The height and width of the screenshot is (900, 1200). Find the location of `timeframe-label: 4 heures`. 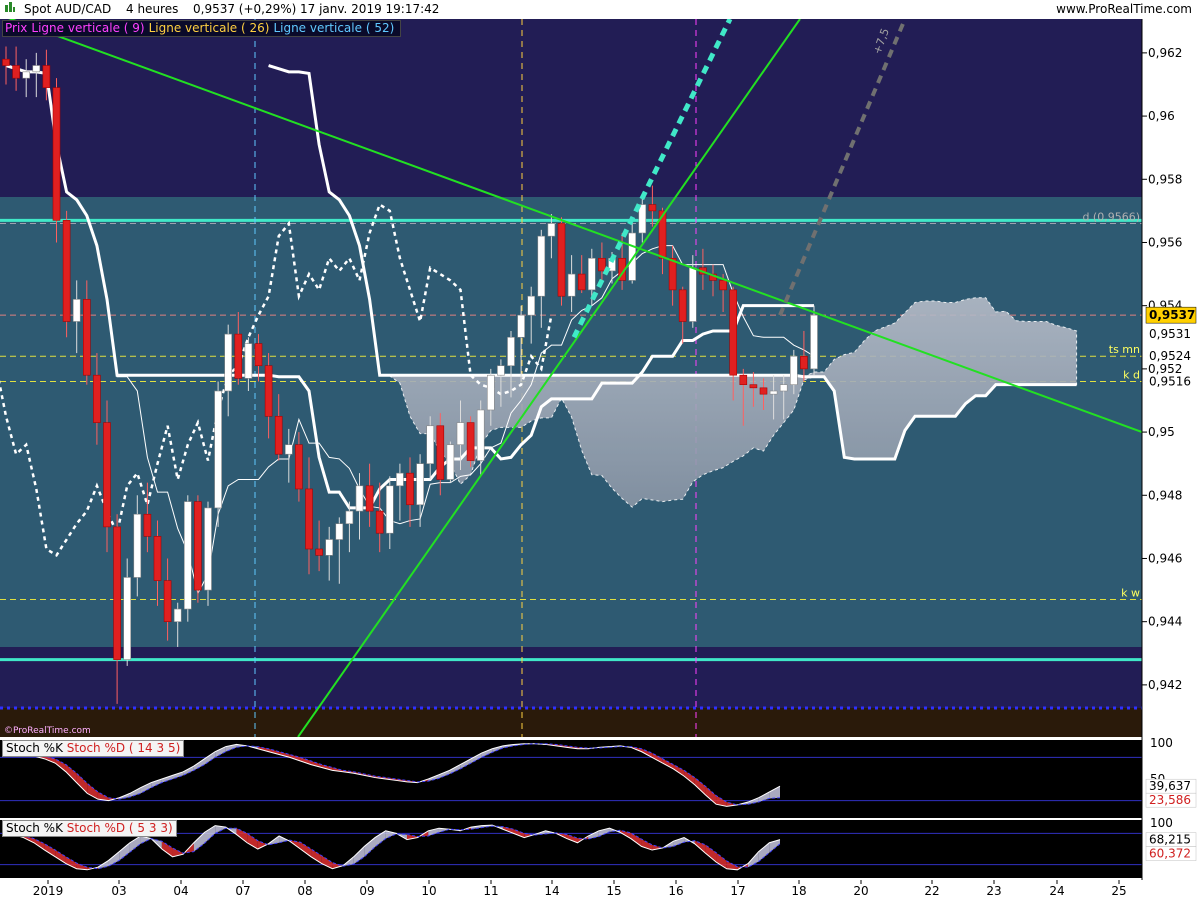

timeframe-label: 4 heures is located at coordinates (152, 9).